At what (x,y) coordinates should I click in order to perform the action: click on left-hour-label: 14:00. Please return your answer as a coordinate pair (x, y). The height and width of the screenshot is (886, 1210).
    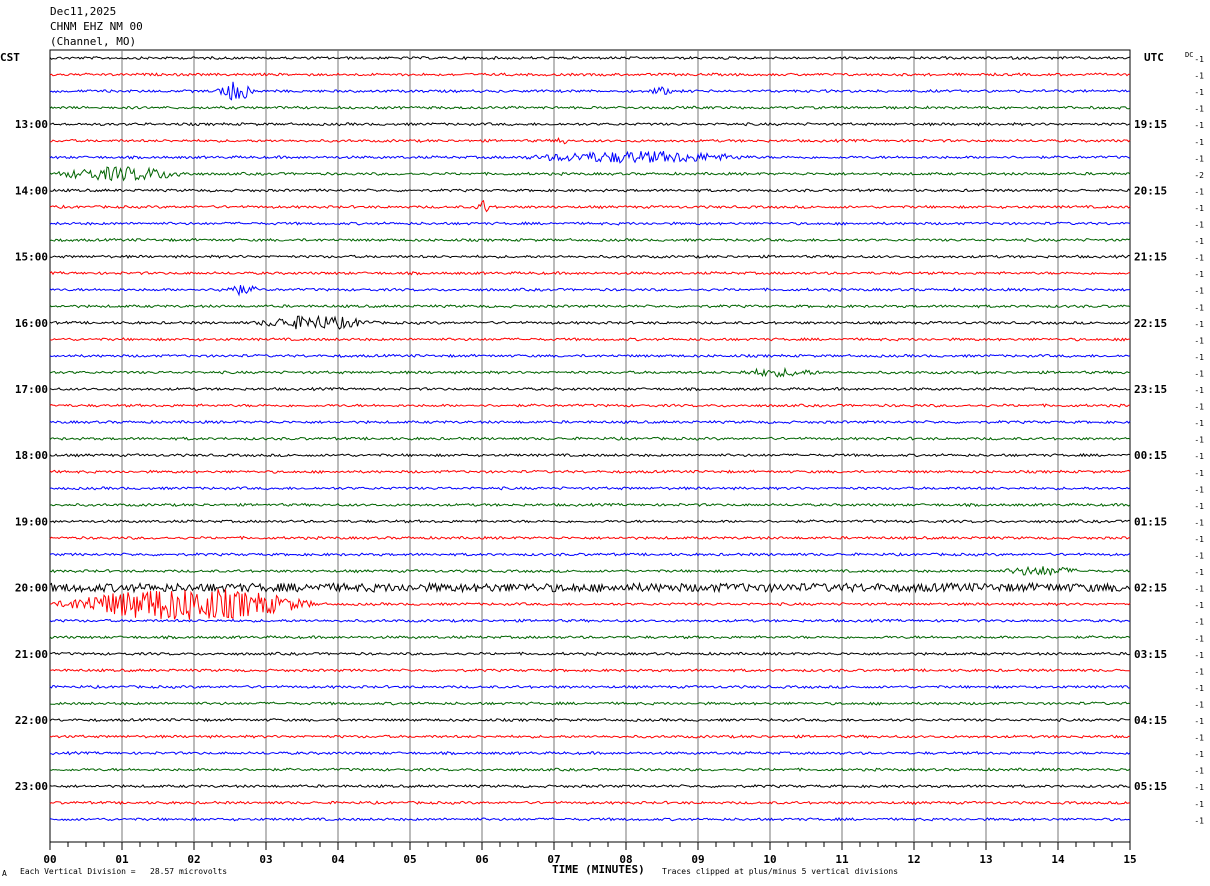
    Looking at the image, I should click on (31, 190).